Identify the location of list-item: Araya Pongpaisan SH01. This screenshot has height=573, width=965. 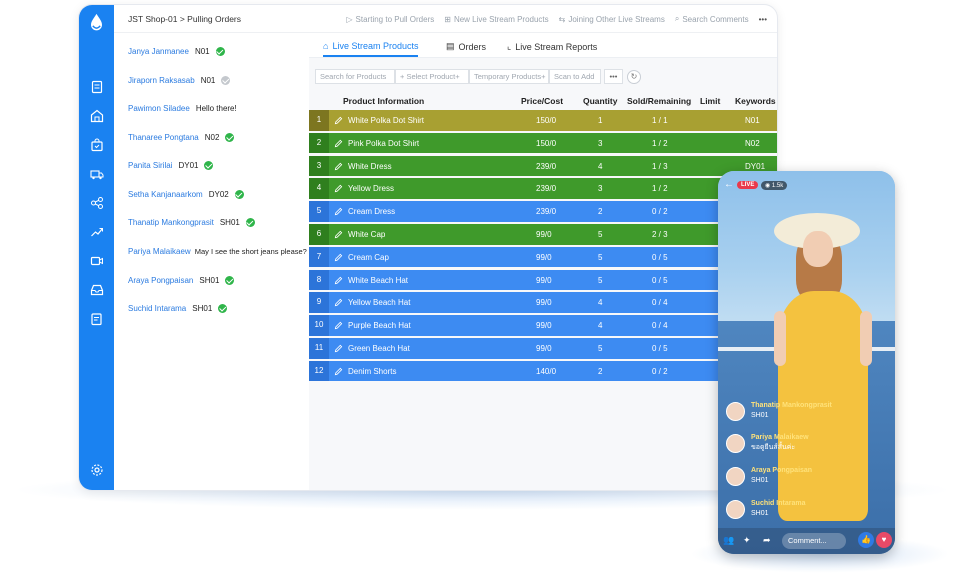
(181, 280).